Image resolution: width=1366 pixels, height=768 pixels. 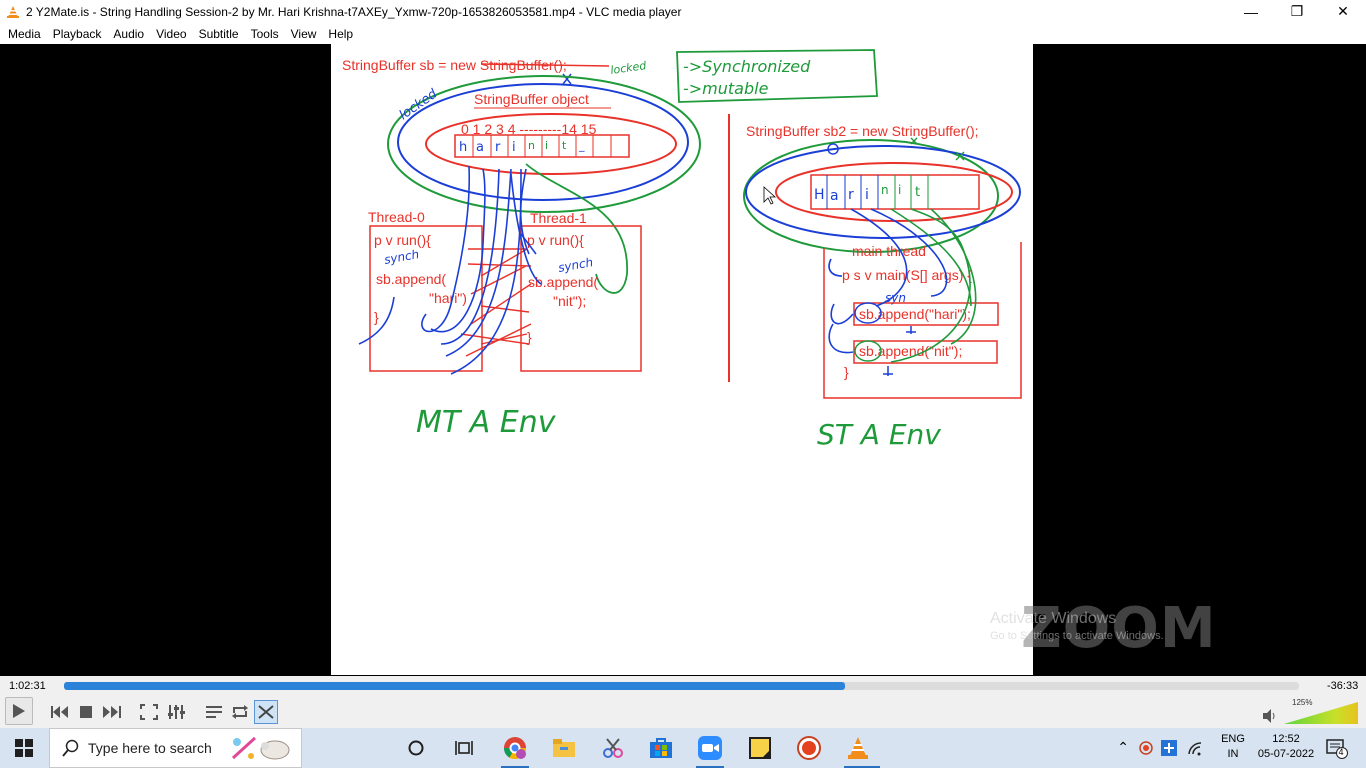 I want to click on search-highlight-icon, so click(x=260, y=748).